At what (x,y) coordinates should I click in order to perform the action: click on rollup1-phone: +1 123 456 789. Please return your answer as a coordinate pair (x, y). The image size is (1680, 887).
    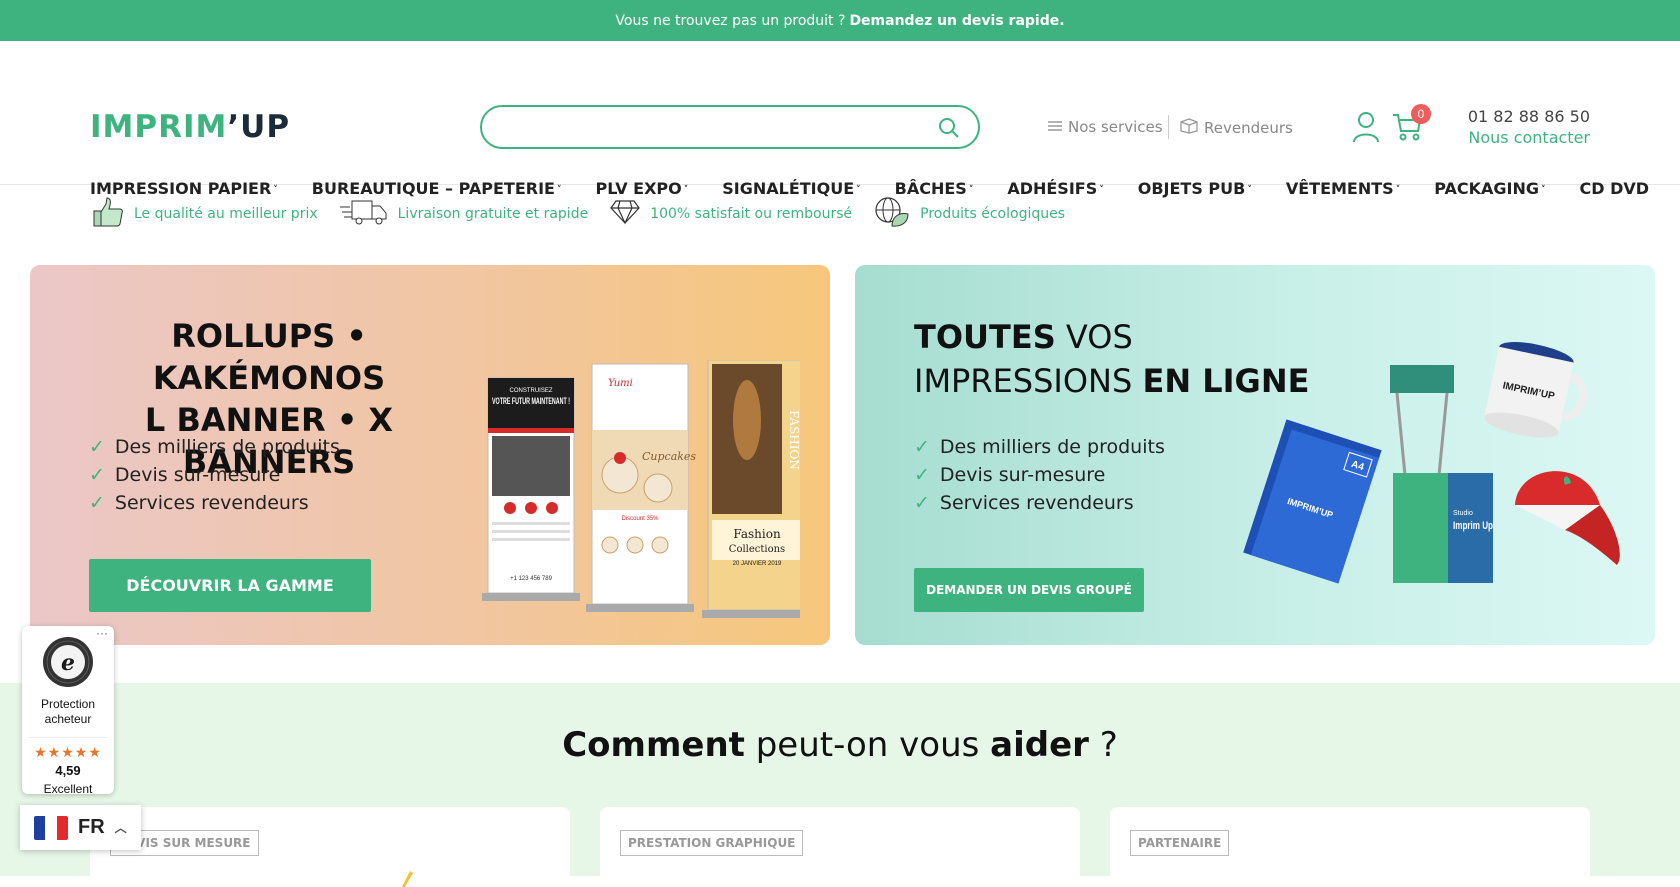
    Looking at the image, I should click on (531, 579).